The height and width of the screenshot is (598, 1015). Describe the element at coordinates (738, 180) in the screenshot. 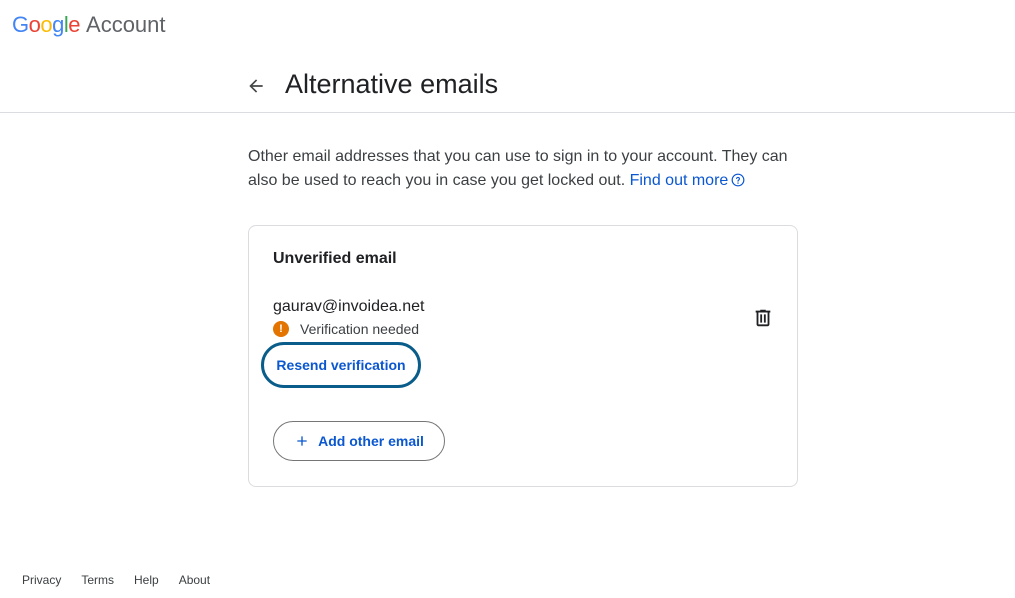

I see `help-circle-icon` at that location.